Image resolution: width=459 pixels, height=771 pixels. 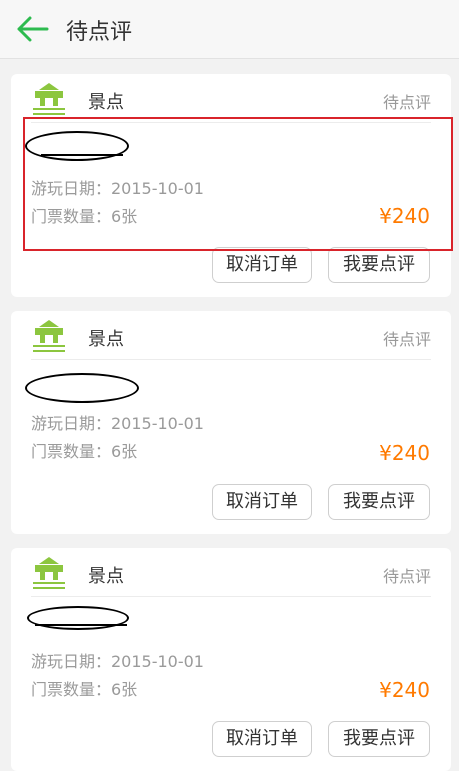 What do you see at coordinates (229, 29) in the screenshot?
I see `app-header: 待点评` at bounding box center [229, 29].